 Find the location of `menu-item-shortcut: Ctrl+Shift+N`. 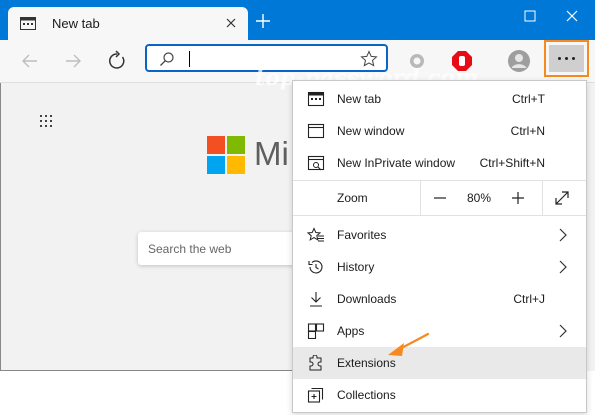

menu-item-shortcut: Ctrl+Shift+N is located at coordinates (512, 163).